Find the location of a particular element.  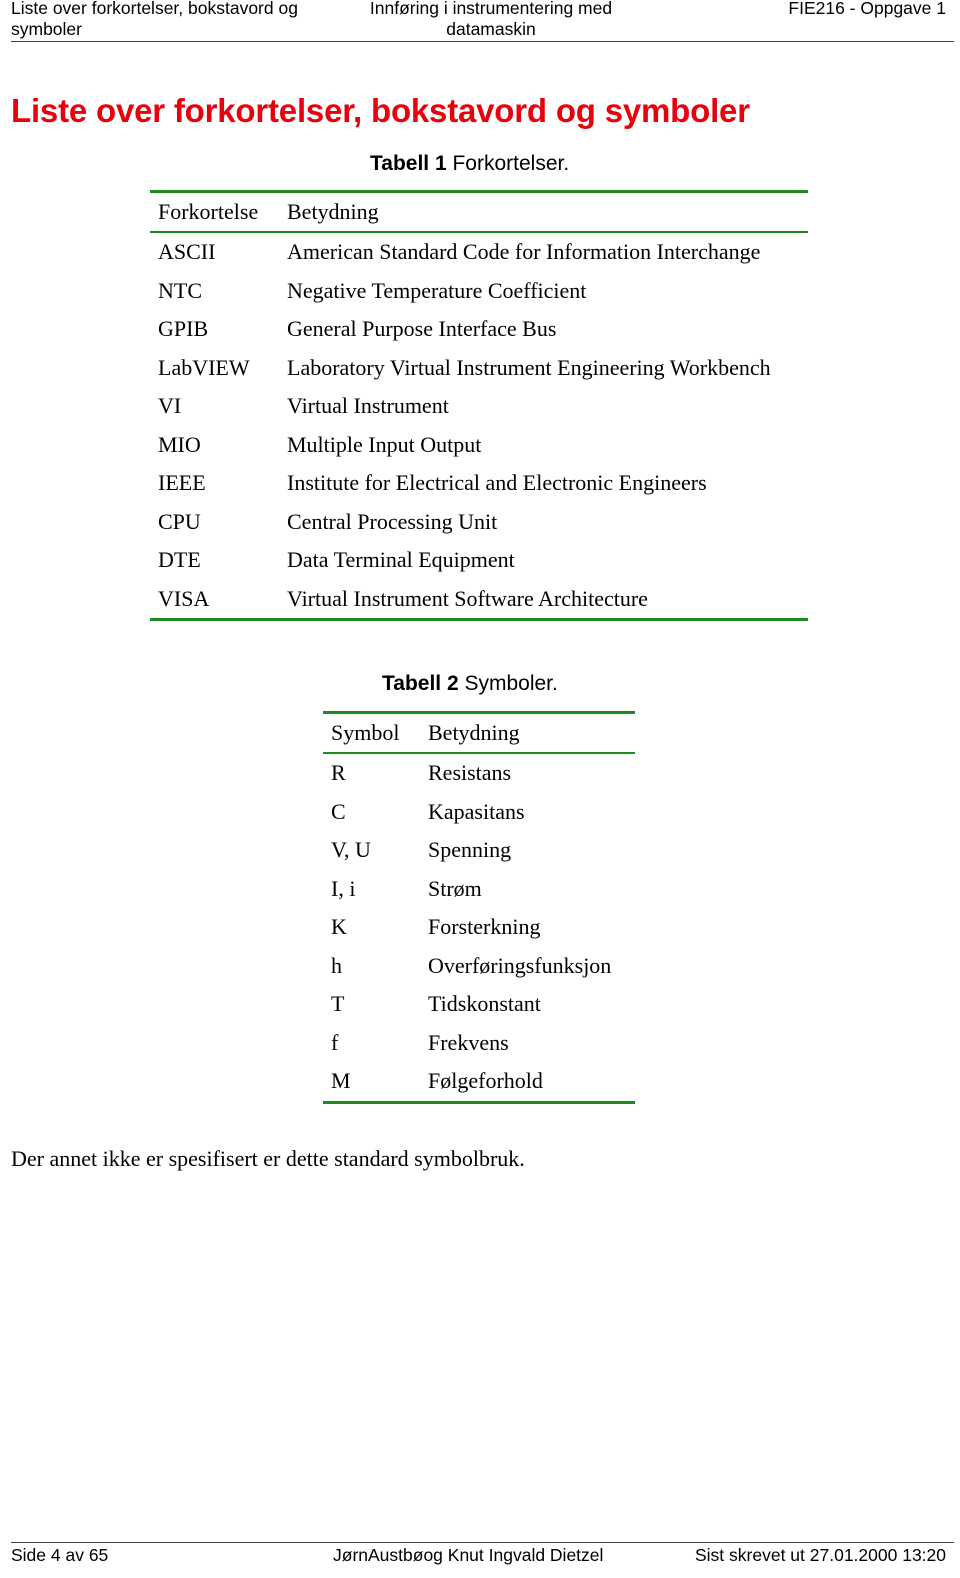

cell-meaning: General Purpose Interface Bus is located at coordinates (422, 329).